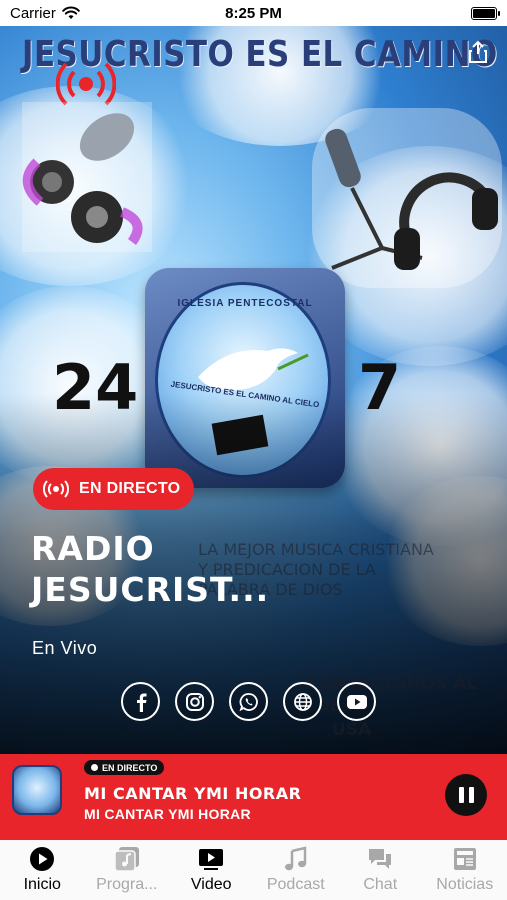 This screenshot has height=900, width=507. I want to click on now-playing-subtitle: MI CANTAR YMI HORAR, so click(167, 814).